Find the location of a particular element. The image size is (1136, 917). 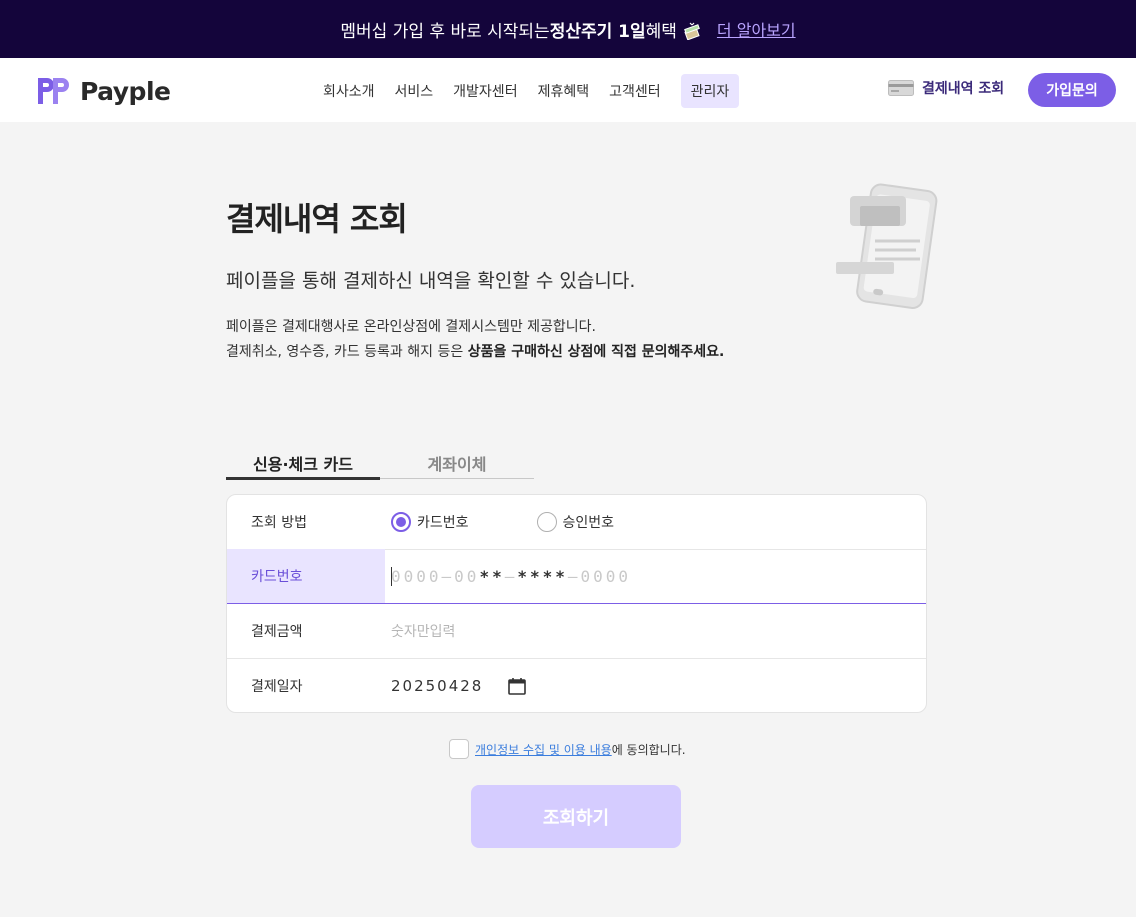

promo-banner: 멤버십 가입 후 바로 시작되는 정산주기 1일 혜택 더 알아보기 is located at coordinates (568, 29).